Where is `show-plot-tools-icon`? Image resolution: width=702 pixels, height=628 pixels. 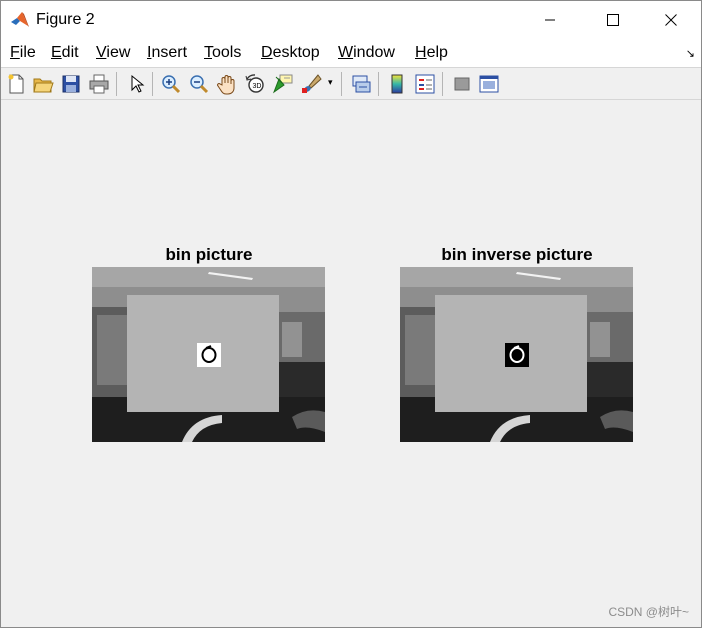
show-plot-tools-icon is located at coordinates (489, 84).